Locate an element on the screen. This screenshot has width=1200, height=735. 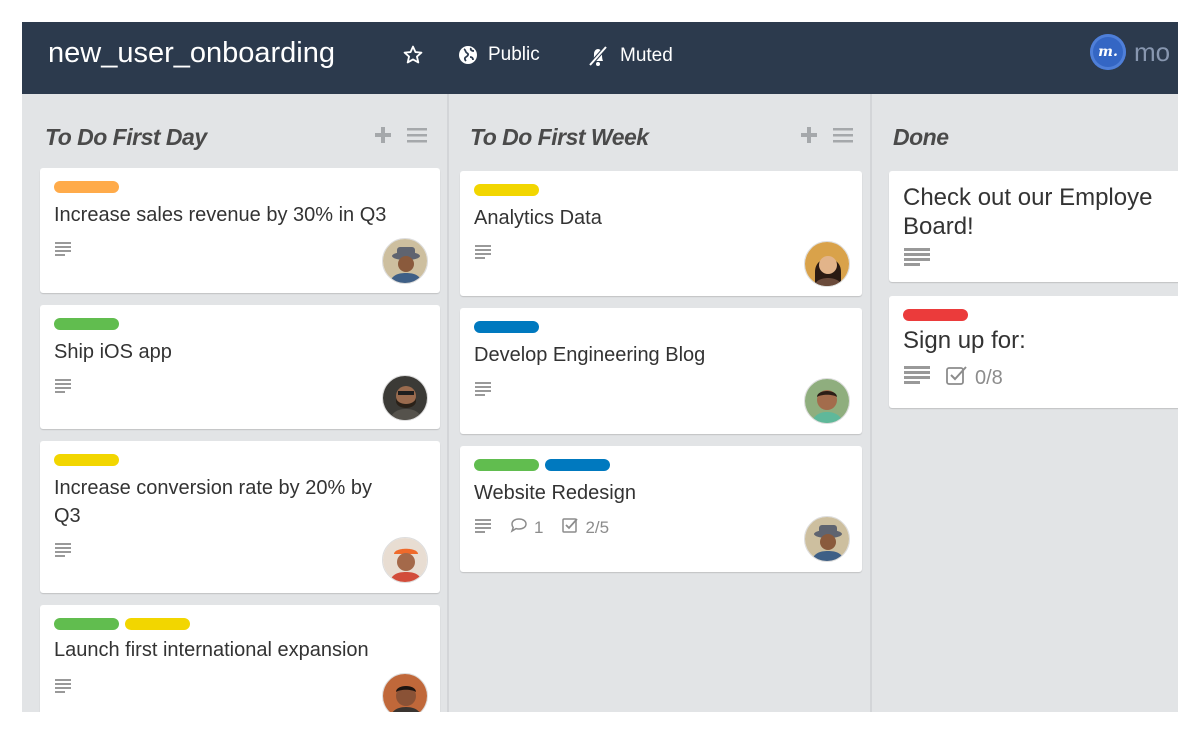
logo-mark: m. is located at coordinates (1108, 52).